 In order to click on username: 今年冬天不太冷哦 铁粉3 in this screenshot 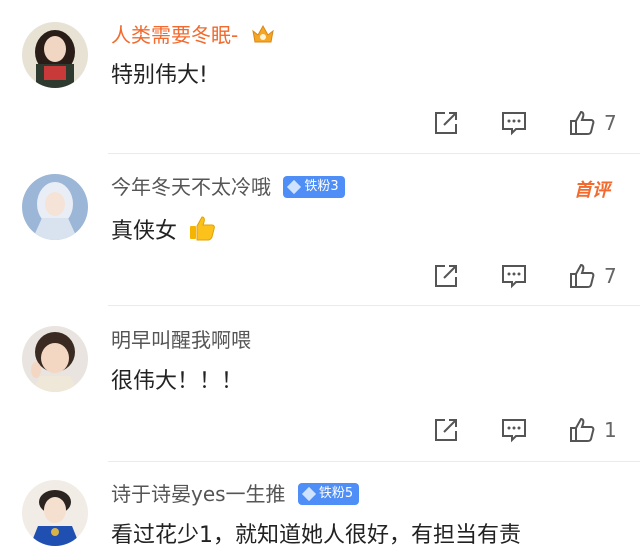, I will do `click(228, 187)`.